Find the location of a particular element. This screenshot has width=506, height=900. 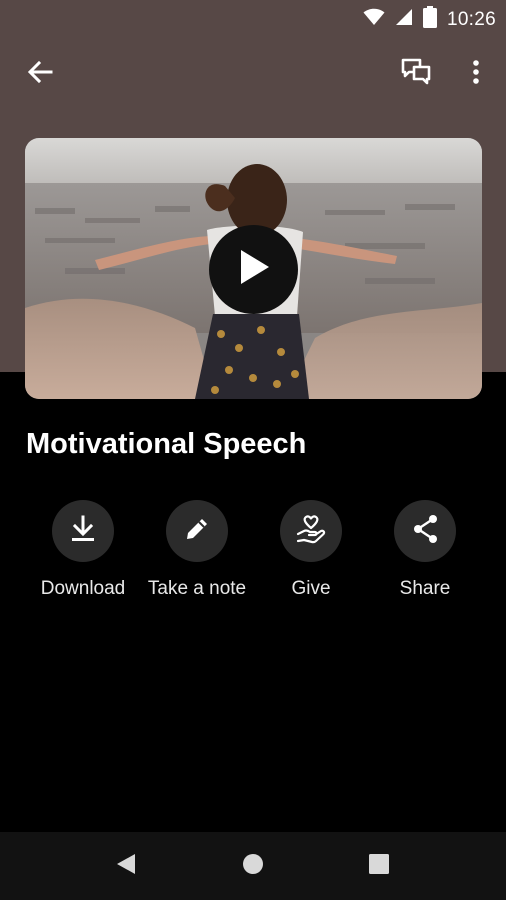

nav-back-icon is located at coordinates (126, 866).